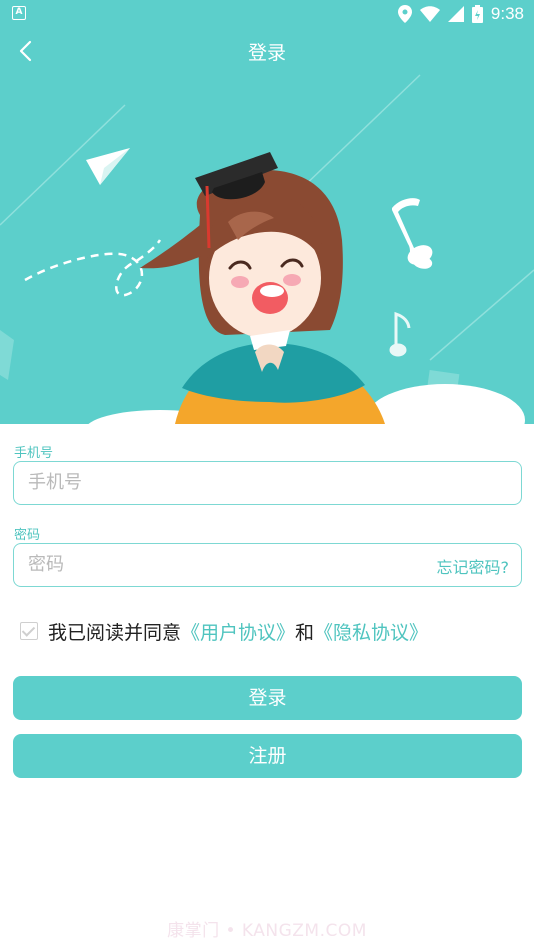  I want to click on password-input, so click(223, 564).